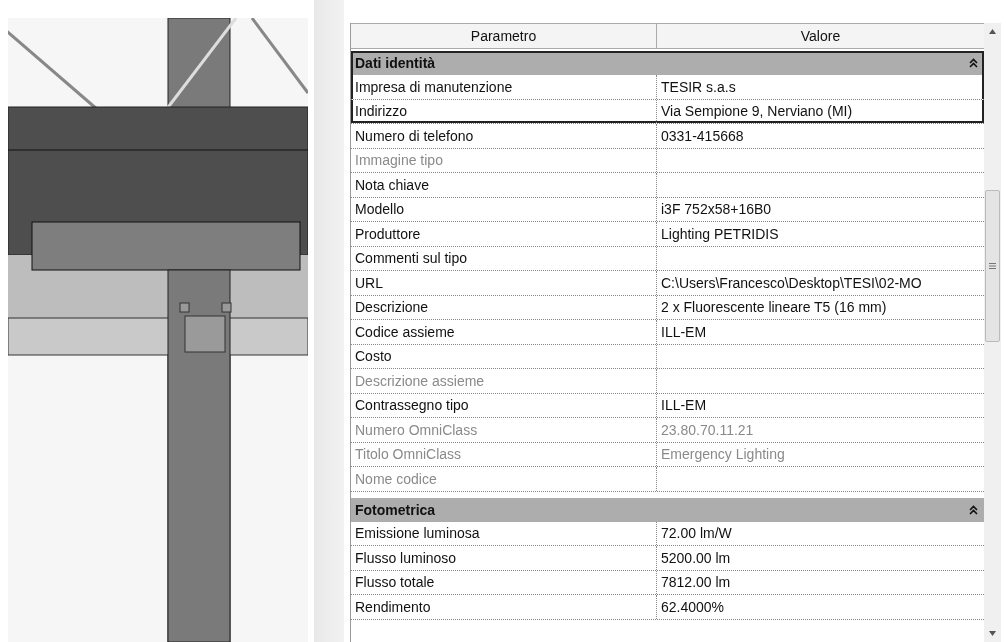 Image resolution: width=1006 pixels, height=642 pixels. What do you see at coordinates (504, 307) in the screenshot?
I see `parameter-cell: Descrizione` at bounding box center [504, 307].